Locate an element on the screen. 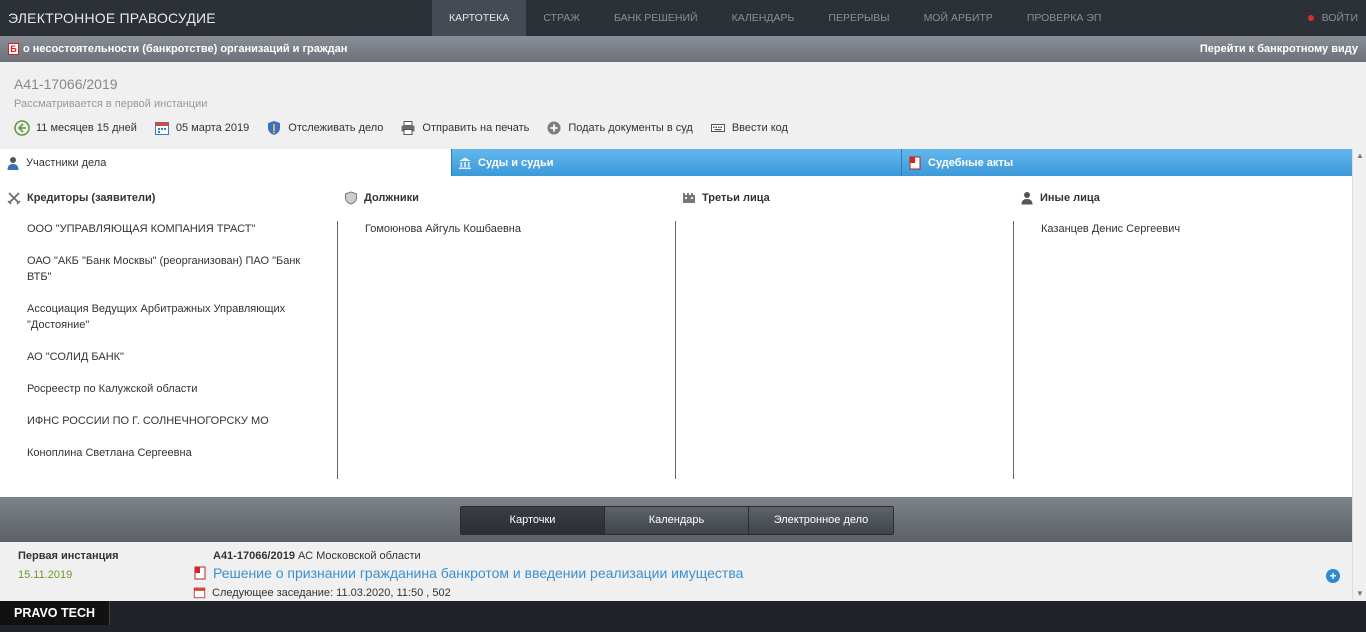 This screenshot has height=632, width=1366. debtors-list: Гомоюнова Айгуль Кошбаевна is located at coordinates (506, 350).